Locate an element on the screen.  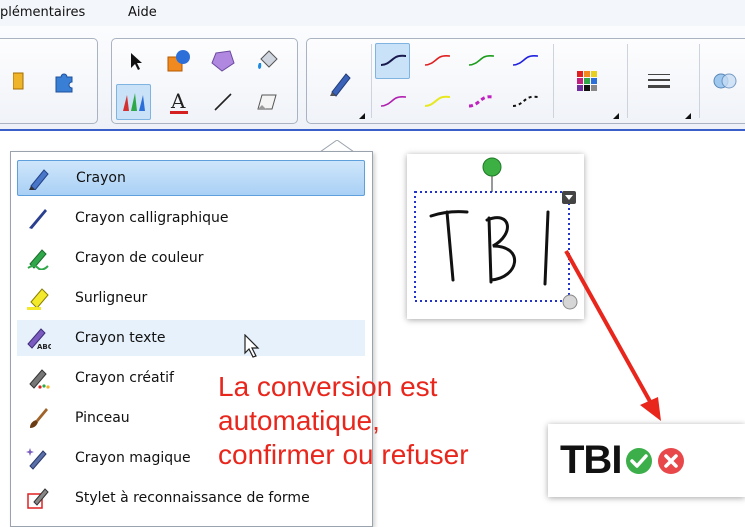
menu-item-crayon-calligraphique: Crayon calligraphique is located at coordinates (191, 218).